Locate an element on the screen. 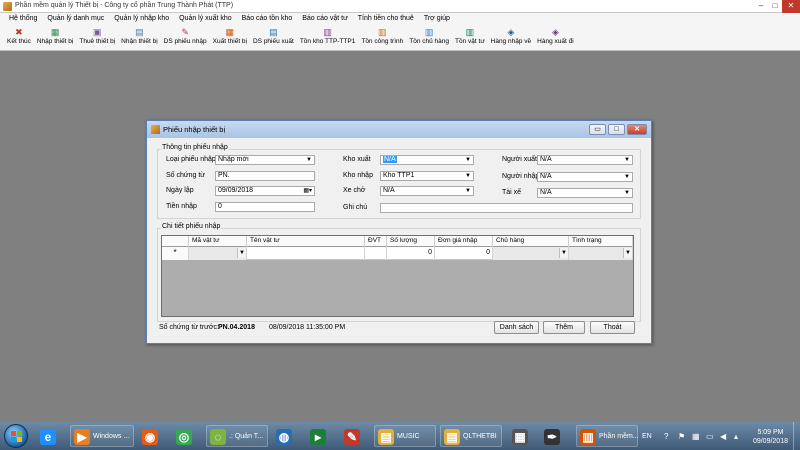 Image resolution: width=800 pixels, height=450 pixels. cell-tinh-trang: ▼ is located at coordinates (601, 253).